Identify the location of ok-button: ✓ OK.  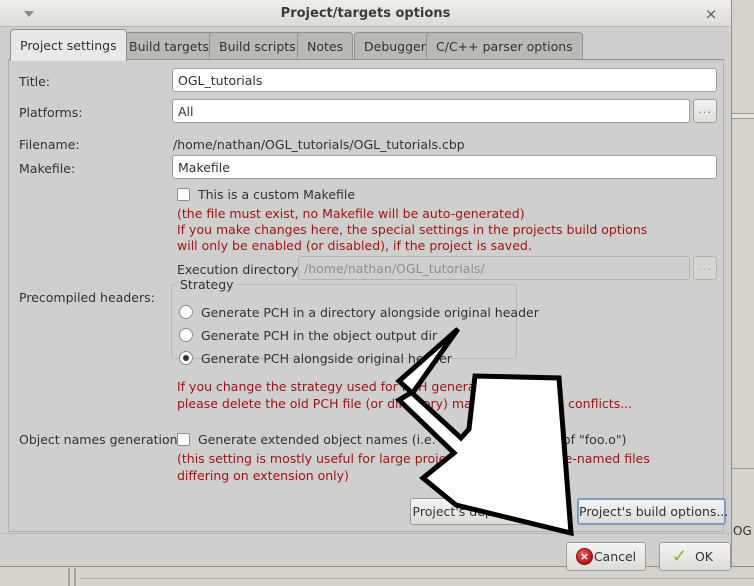
(695, 556).